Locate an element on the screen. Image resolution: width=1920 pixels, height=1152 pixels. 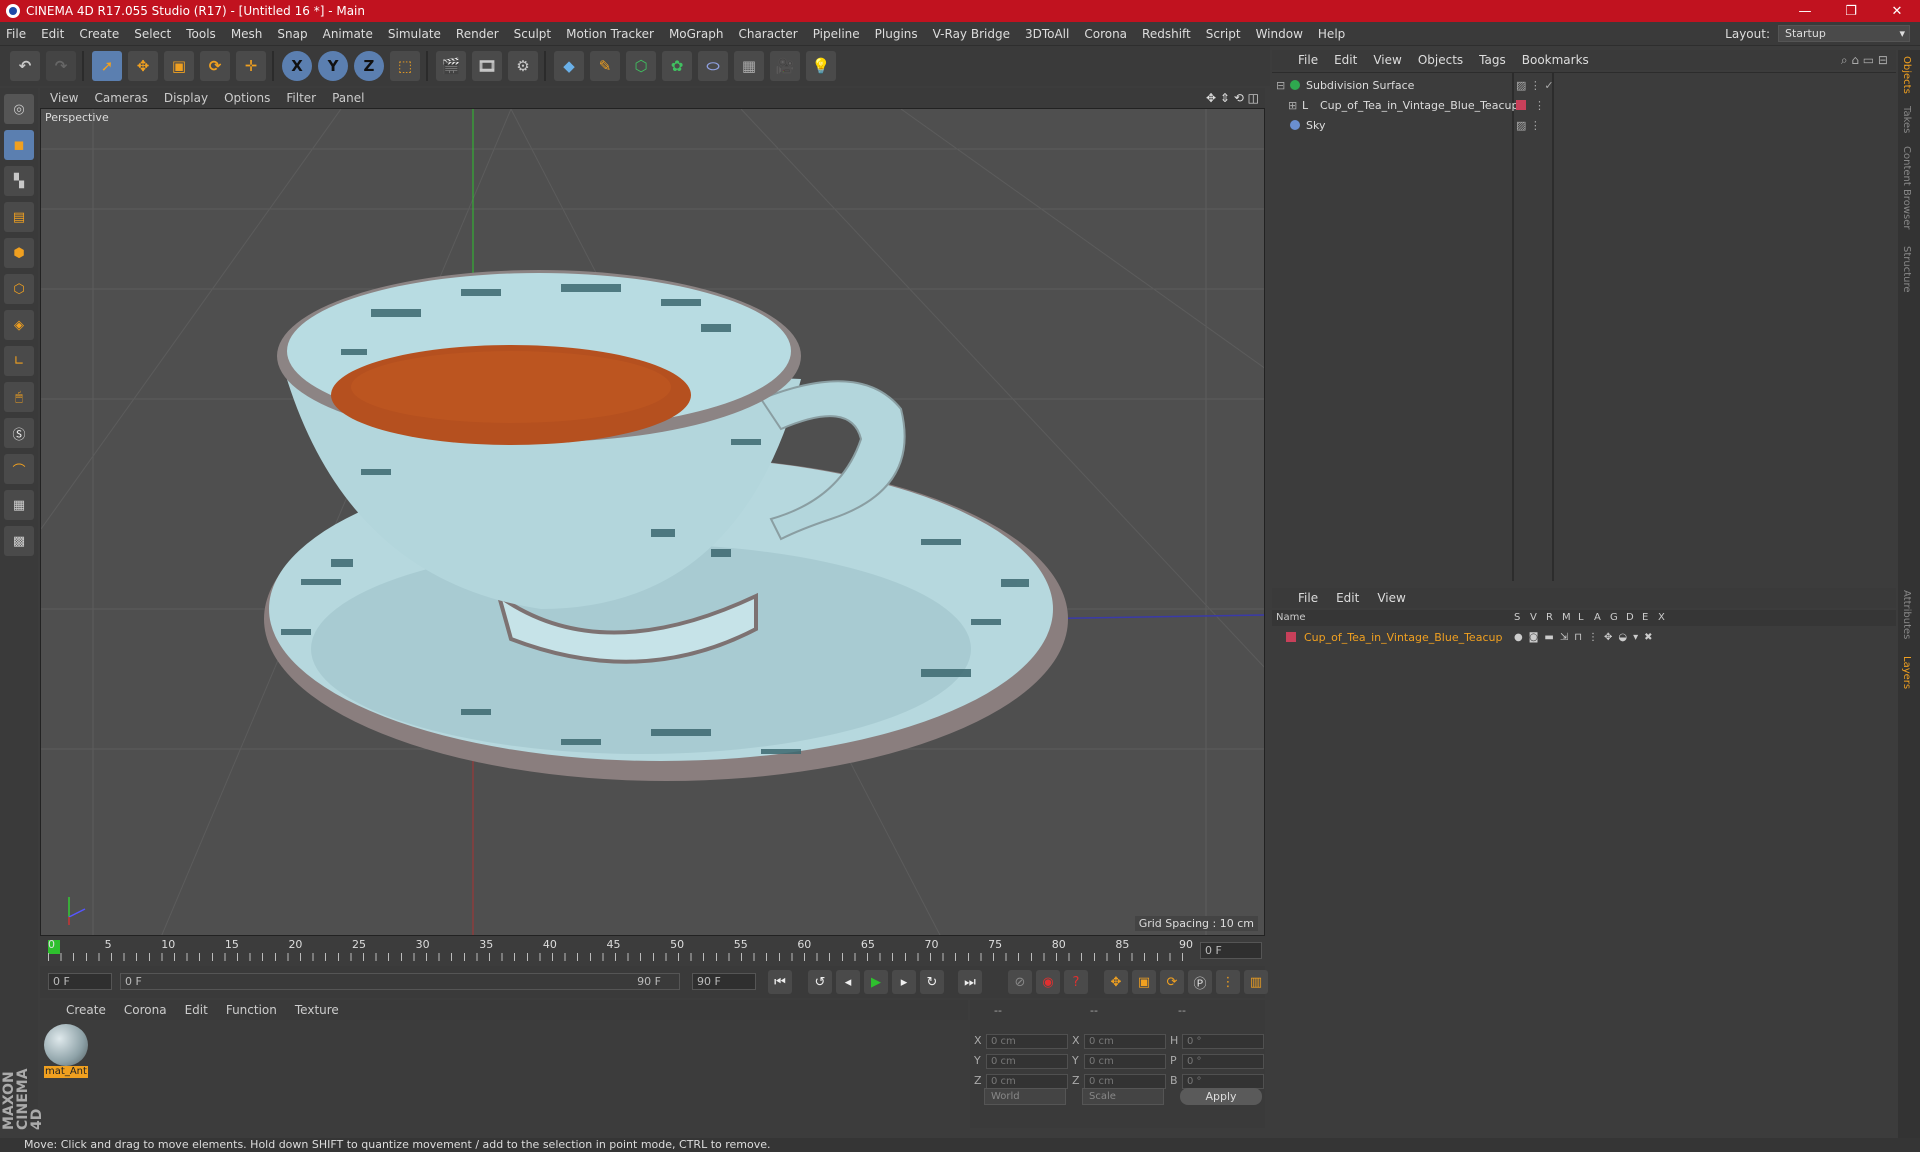
material-menu-create: Create is located at coordinates (86, 1010).